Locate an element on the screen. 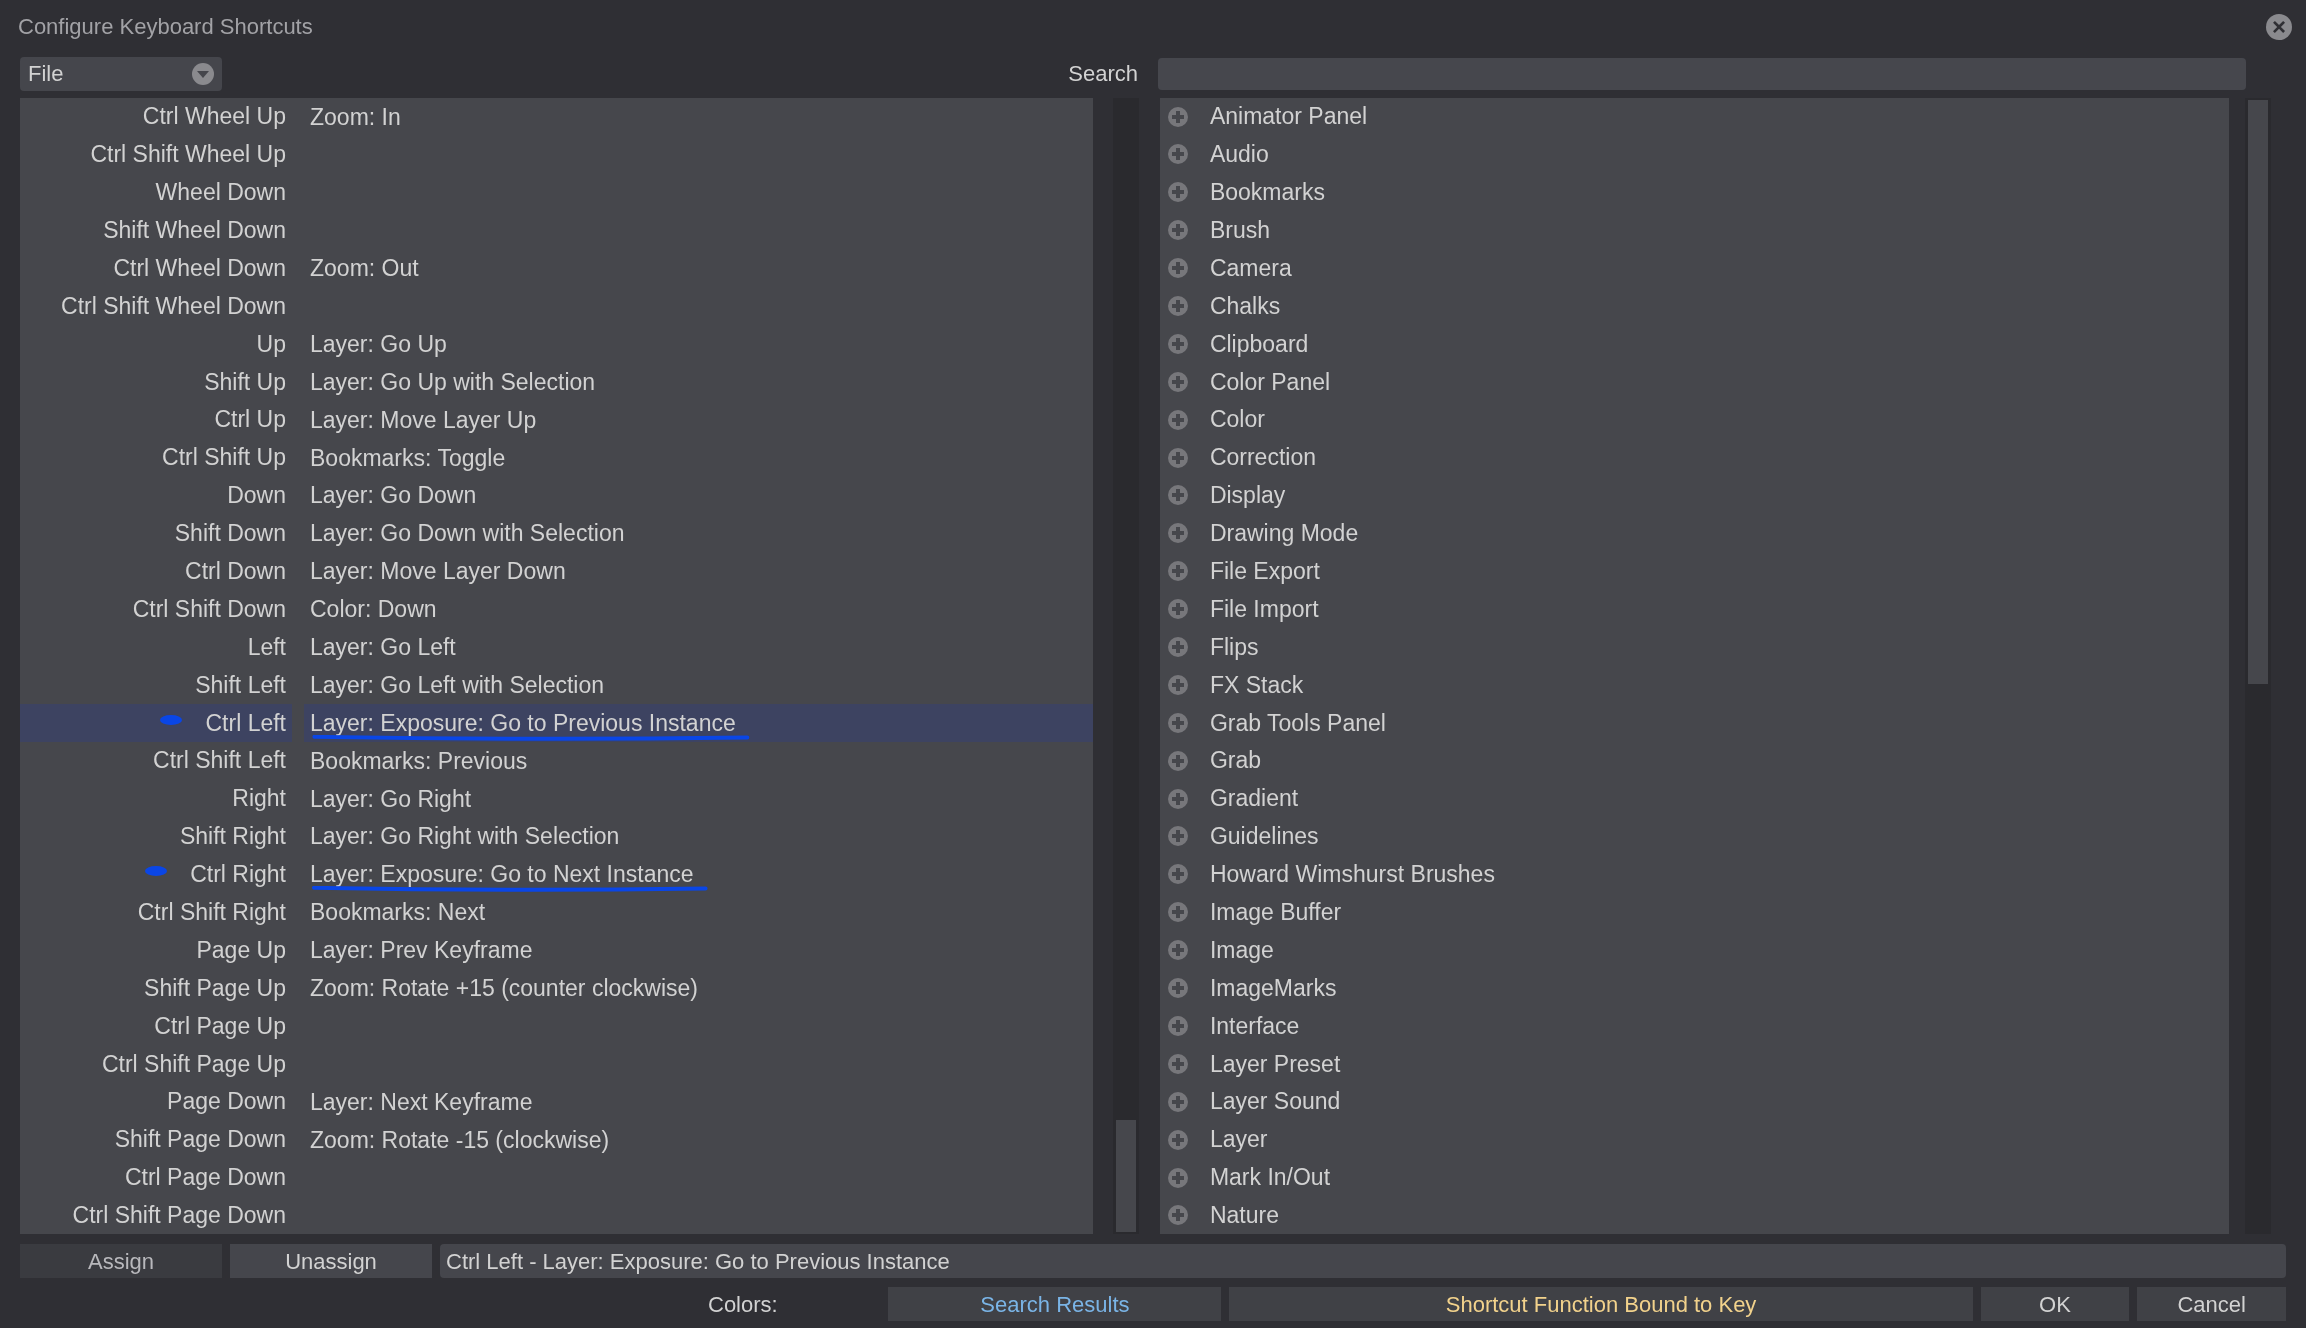  color-legend-button: Shortcut Function Bound to Key is located at coordinates (1601, 1304).